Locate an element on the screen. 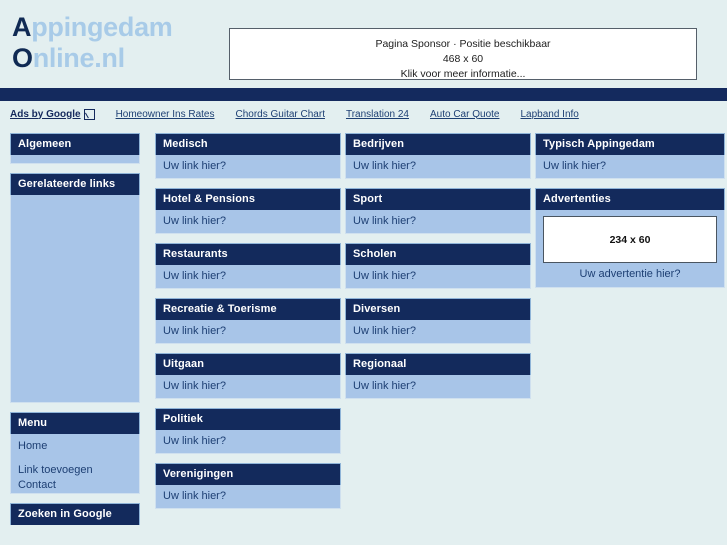 This screenshot has height=545, width=727. panel-hotel-pensions-body: Uw link hier? is located at coordinates (248, 222).